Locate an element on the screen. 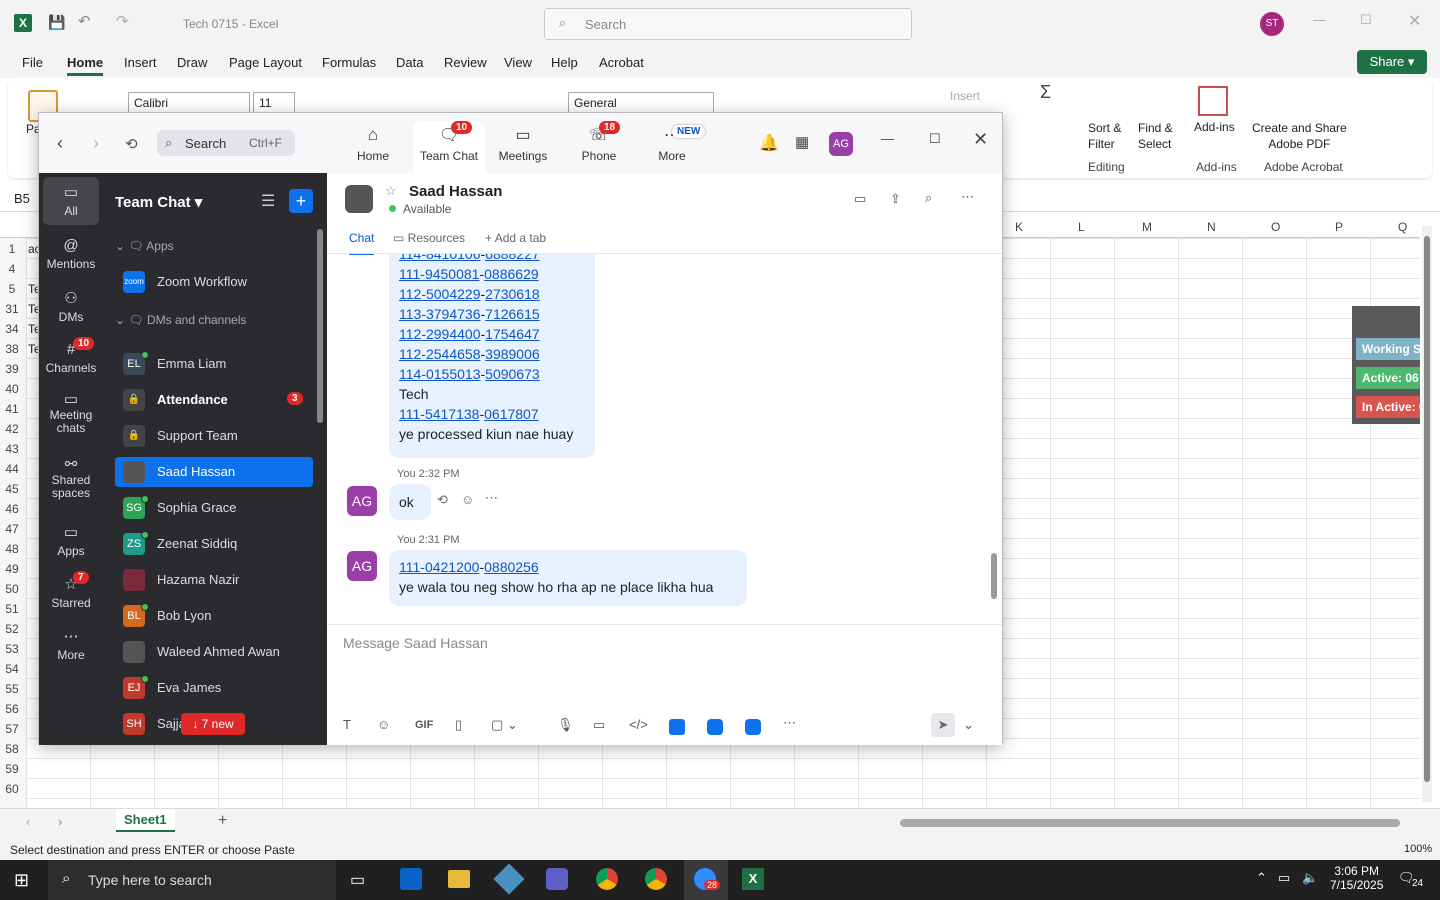 This screenshot has height=900, width=1440. vertical-scrollbar is located at coordinates (1427, 514).